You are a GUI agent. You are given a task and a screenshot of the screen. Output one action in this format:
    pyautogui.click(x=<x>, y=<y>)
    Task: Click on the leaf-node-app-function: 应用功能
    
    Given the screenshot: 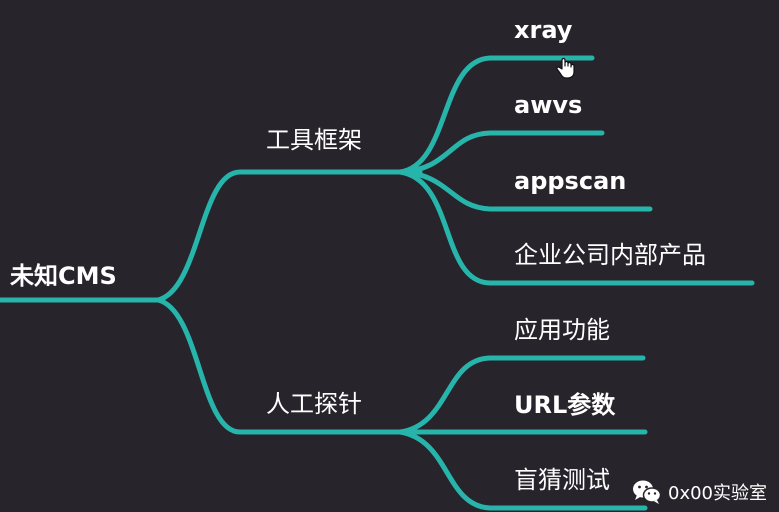 What is the action you would take?
    pyautogui.click(x=562, y=330)
    